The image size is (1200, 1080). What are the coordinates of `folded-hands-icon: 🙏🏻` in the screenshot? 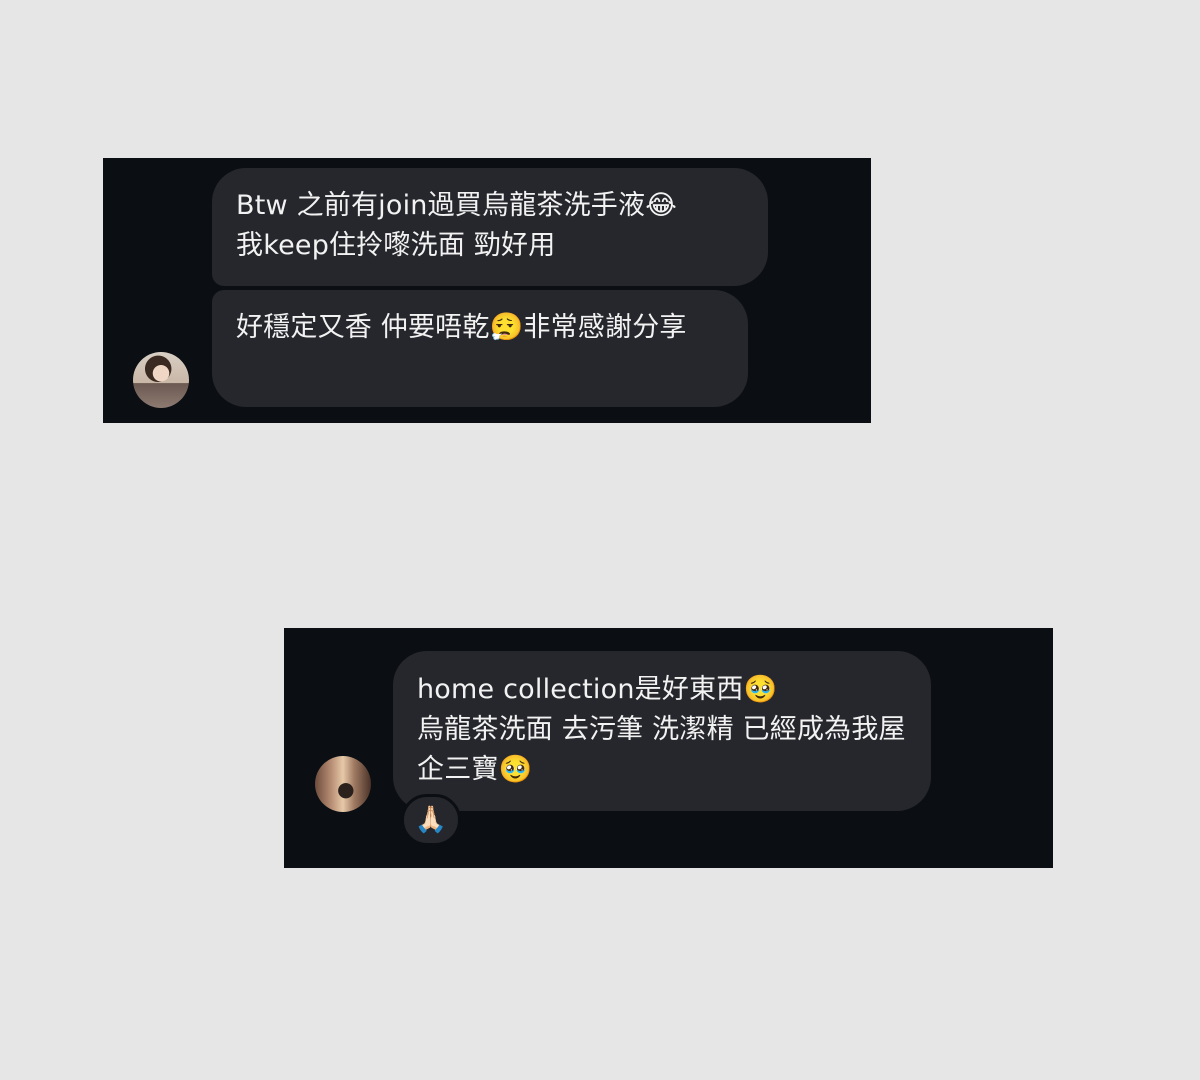 It's located at (431, 820).